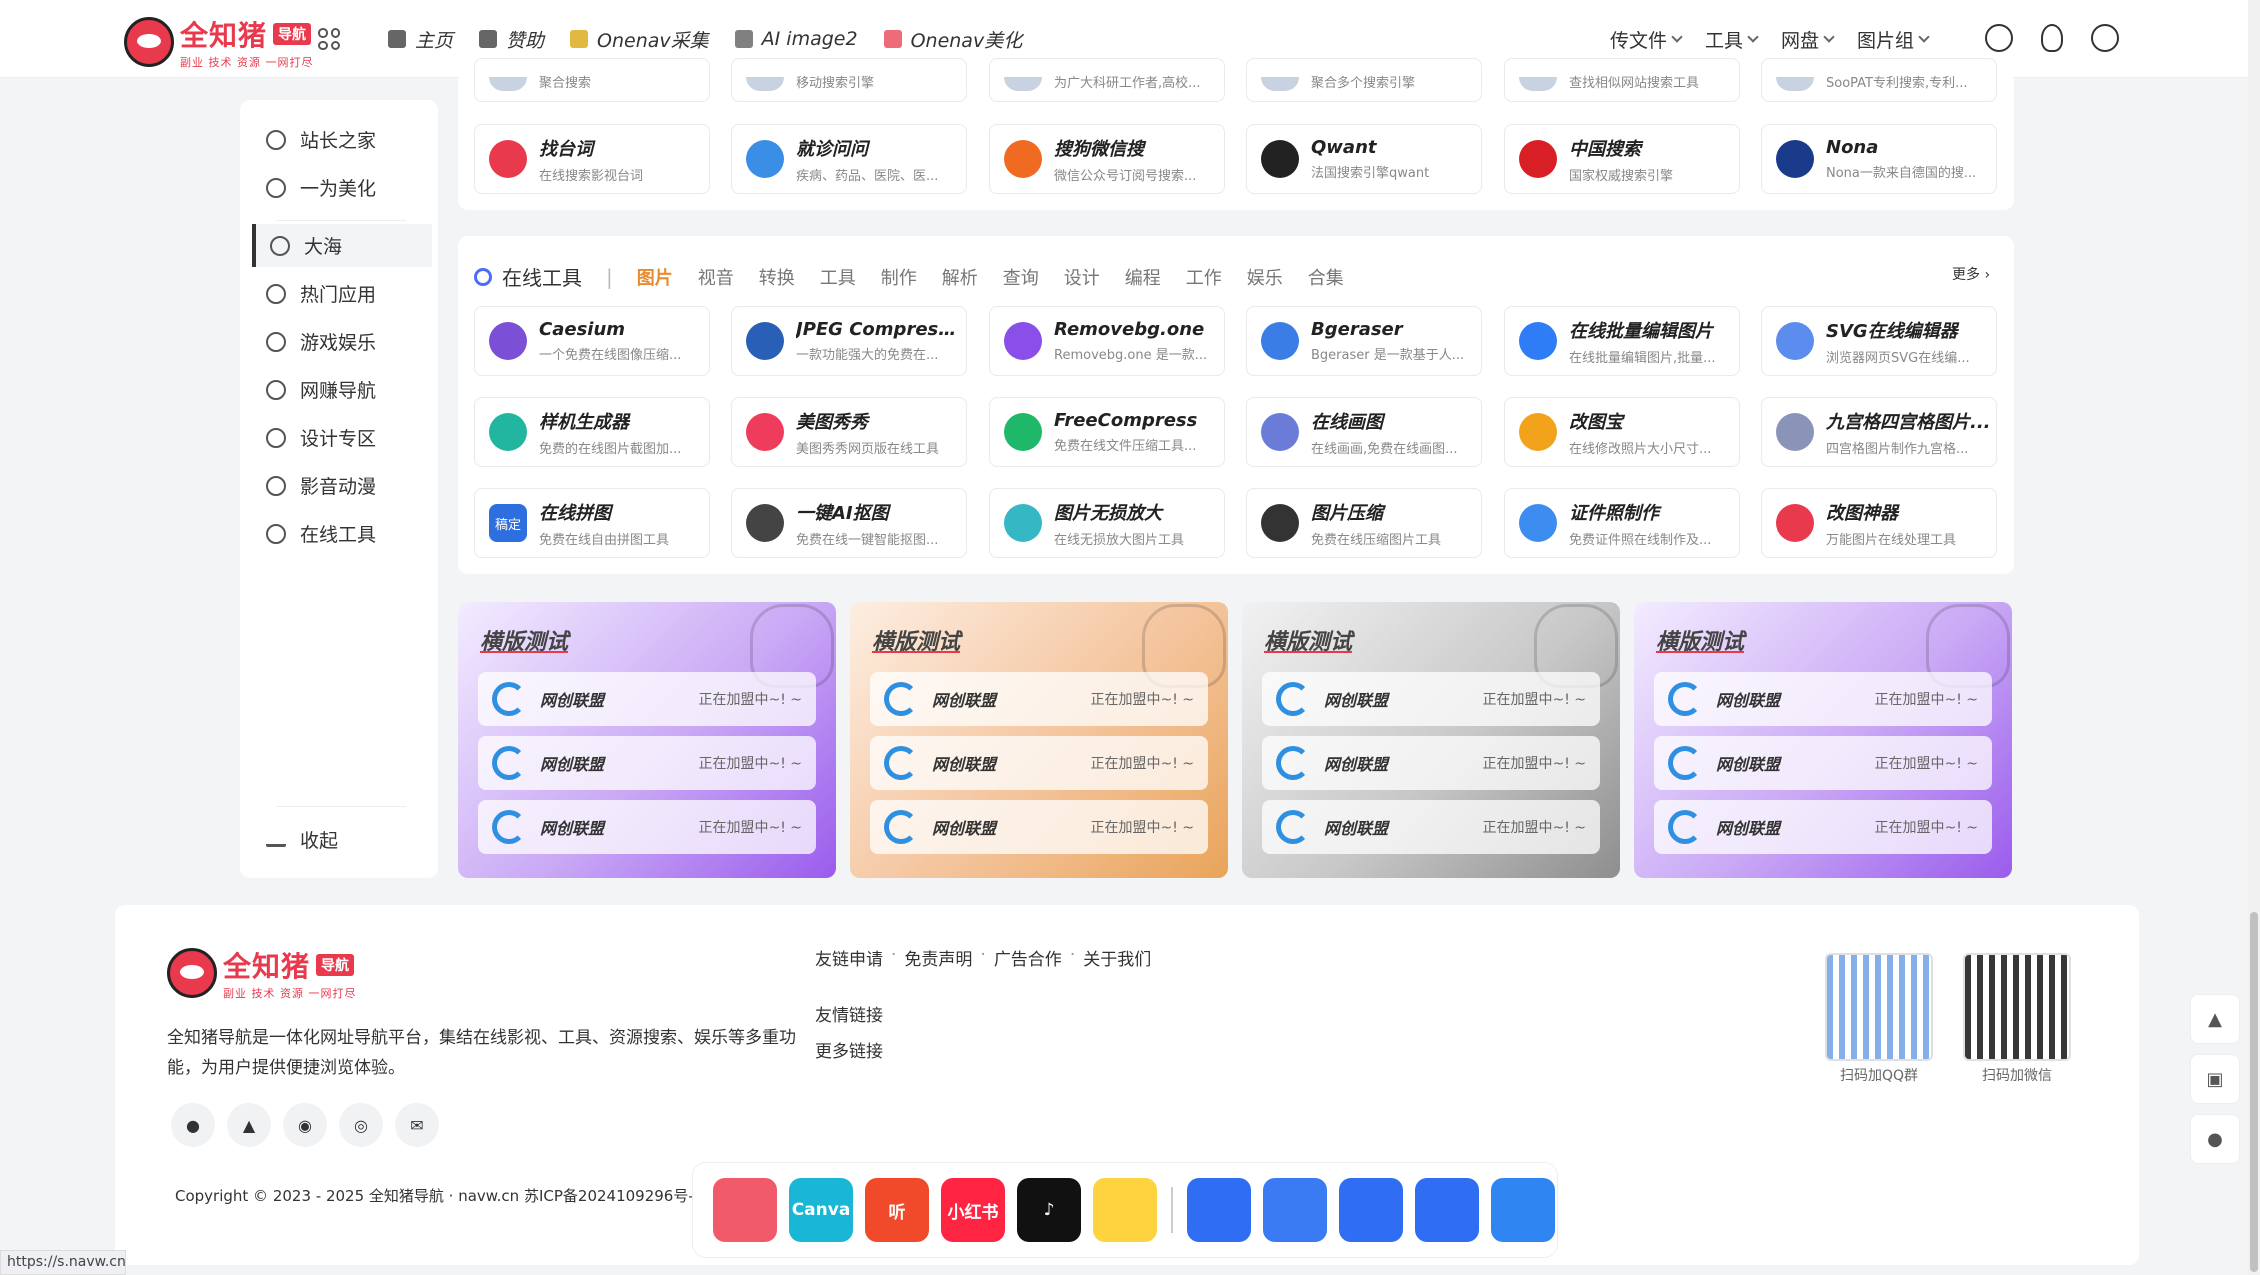  I want to click on scrollbar-thumb, so click(2254, 1092).